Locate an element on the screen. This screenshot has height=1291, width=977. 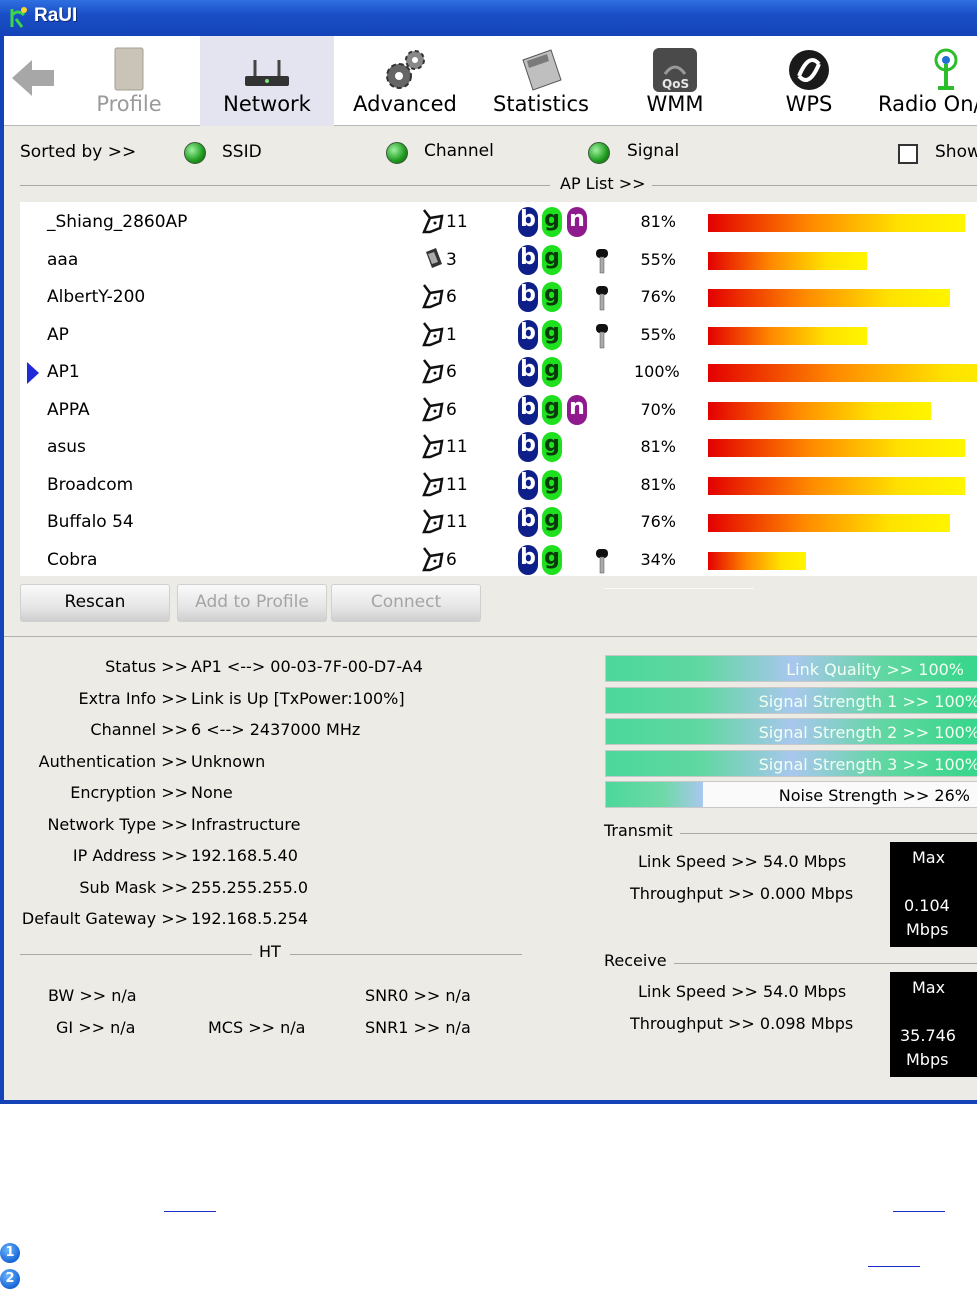
ap-ssid: asus is located at coordinates (66, 447).